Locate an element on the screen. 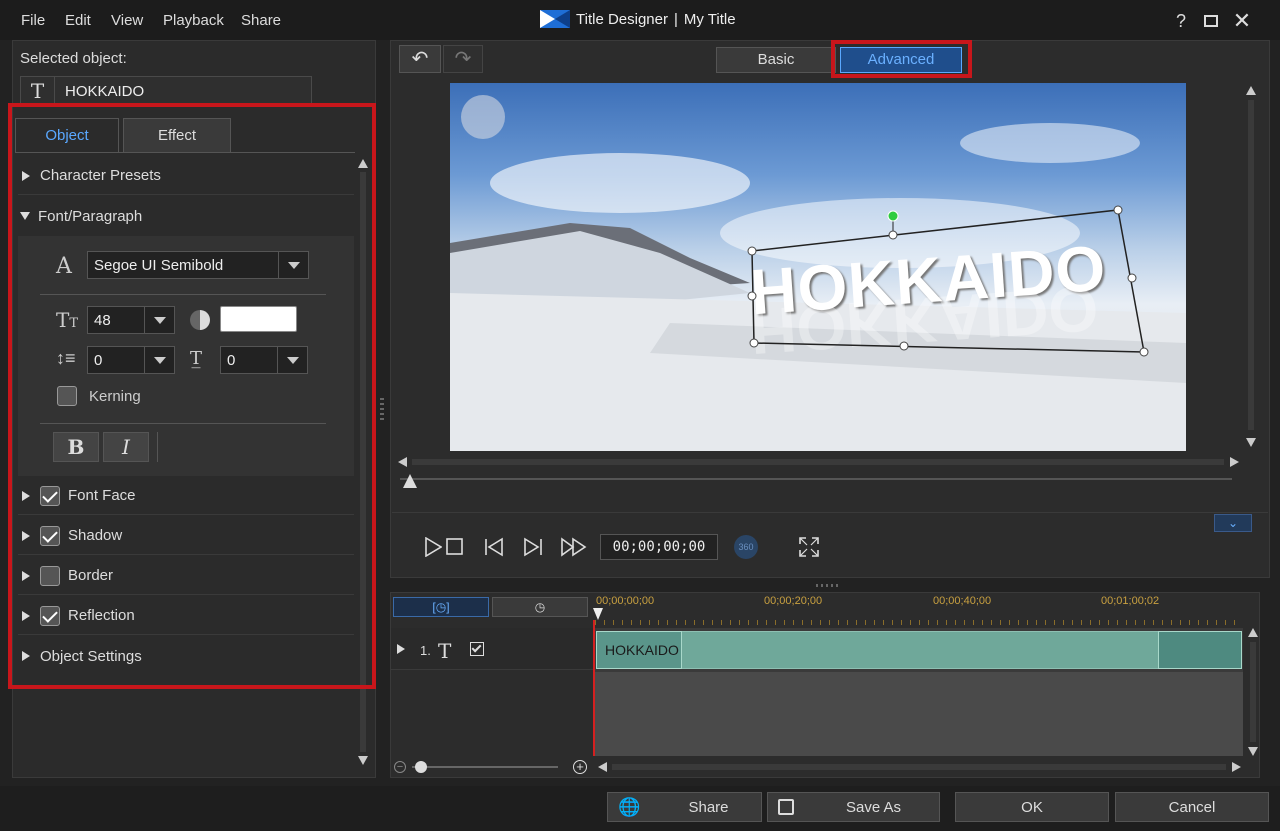 The height and width of the screenshot is (831, 1280). track-number: 1. is located at coordinates (425, 650).